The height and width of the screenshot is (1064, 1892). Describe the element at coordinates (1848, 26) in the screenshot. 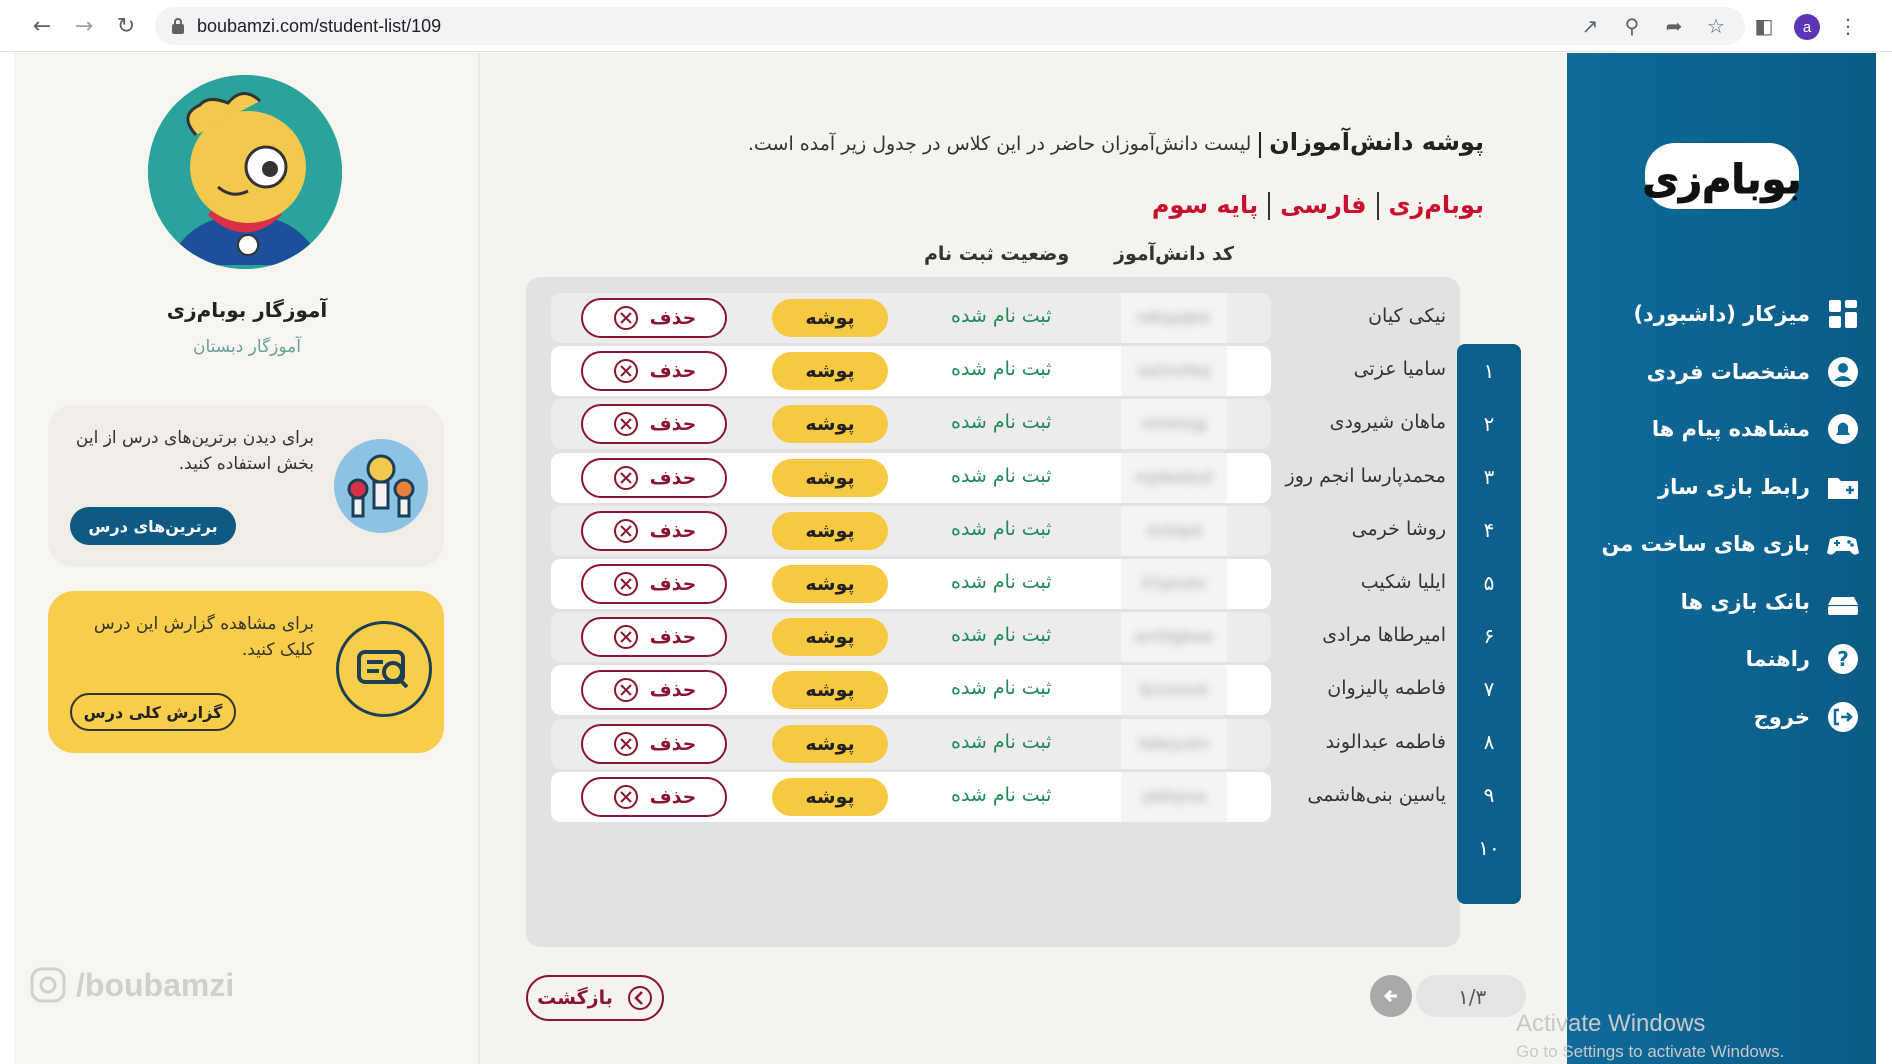

I see `menu-kebab-icon: ⋮` at that location.